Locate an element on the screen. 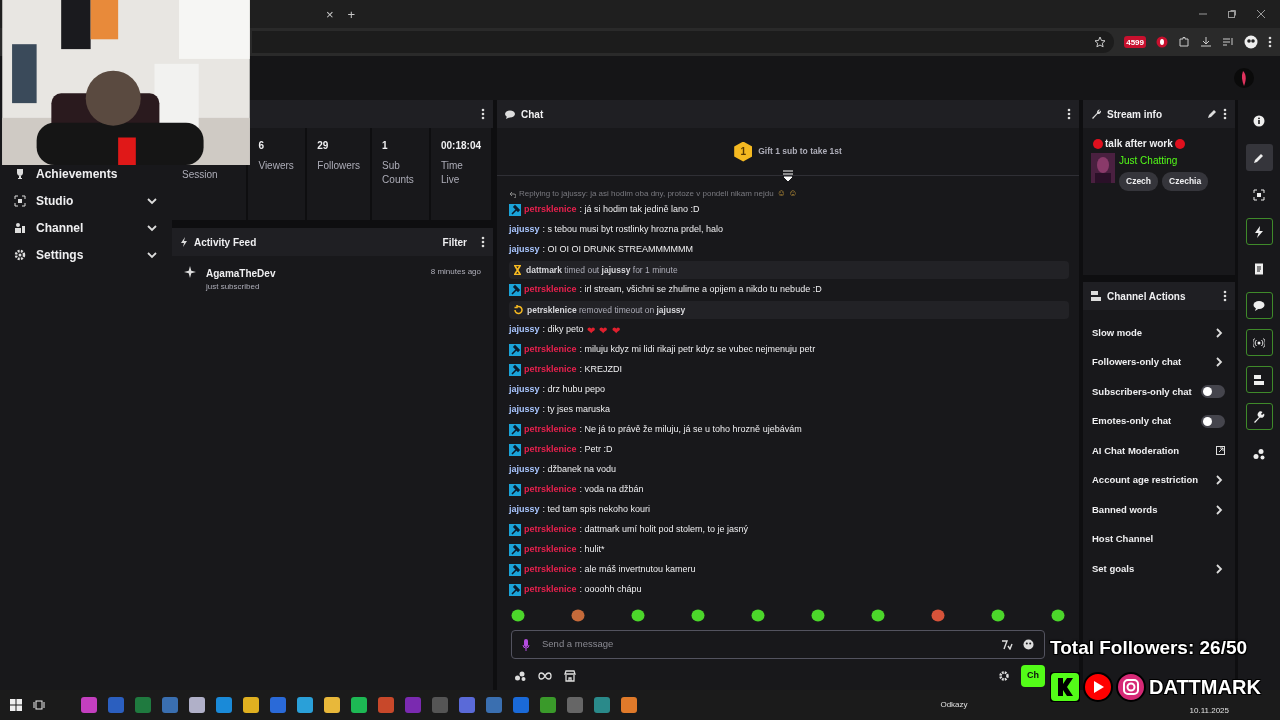 This screenshot has width=1280, height=720. profile-icon is located at coordinates (1251, 42).